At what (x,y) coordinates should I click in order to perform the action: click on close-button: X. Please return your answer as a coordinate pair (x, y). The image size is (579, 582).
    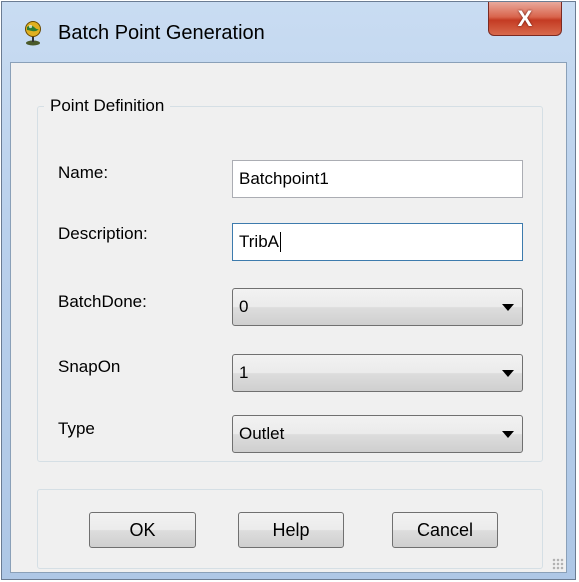
    Looking at the image, I should click on (525, 19).